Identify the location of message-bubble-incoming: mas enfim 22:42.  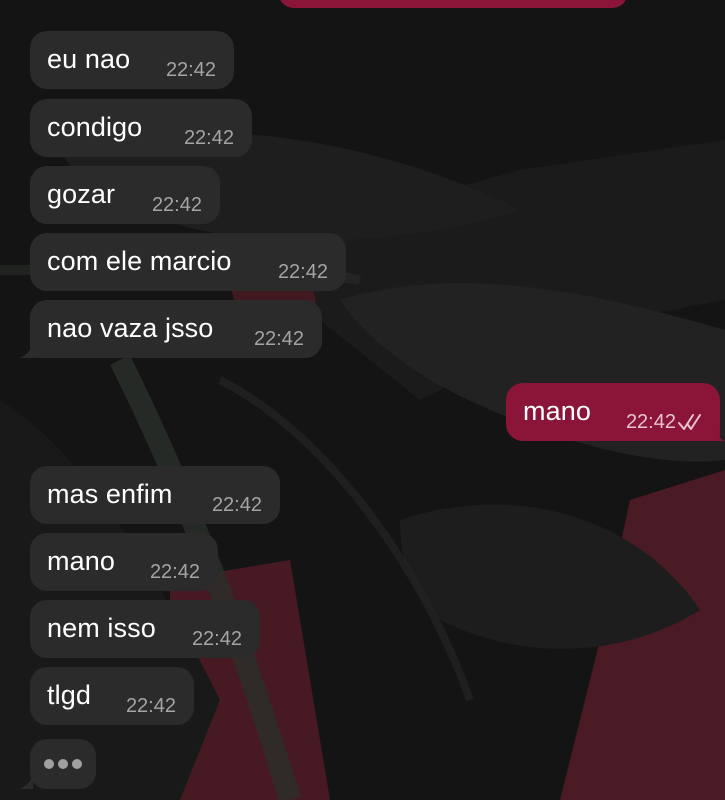
(155, 495).